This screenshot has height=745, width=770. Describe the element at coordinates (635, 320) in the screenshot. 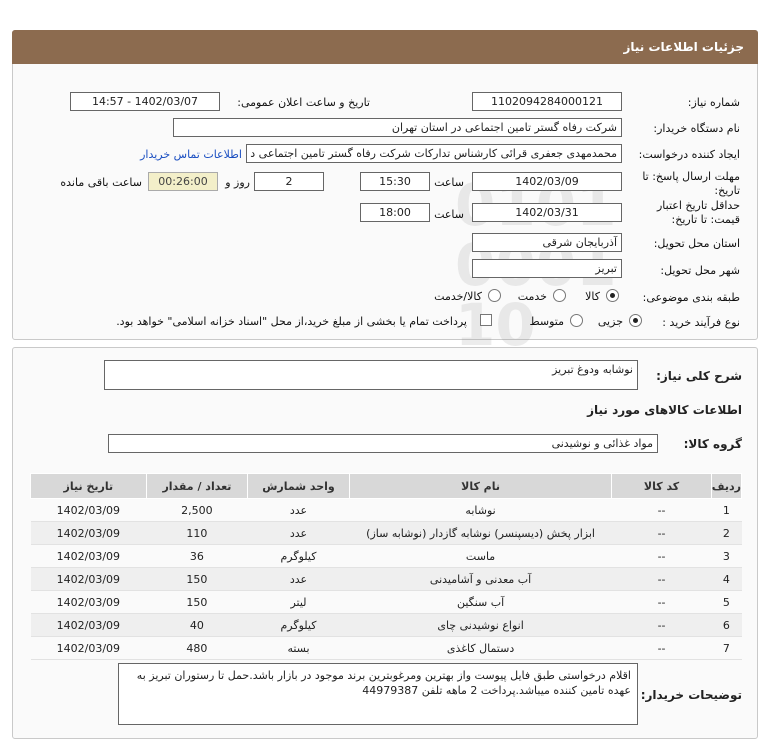

I see `process-radio-minor` at that location.